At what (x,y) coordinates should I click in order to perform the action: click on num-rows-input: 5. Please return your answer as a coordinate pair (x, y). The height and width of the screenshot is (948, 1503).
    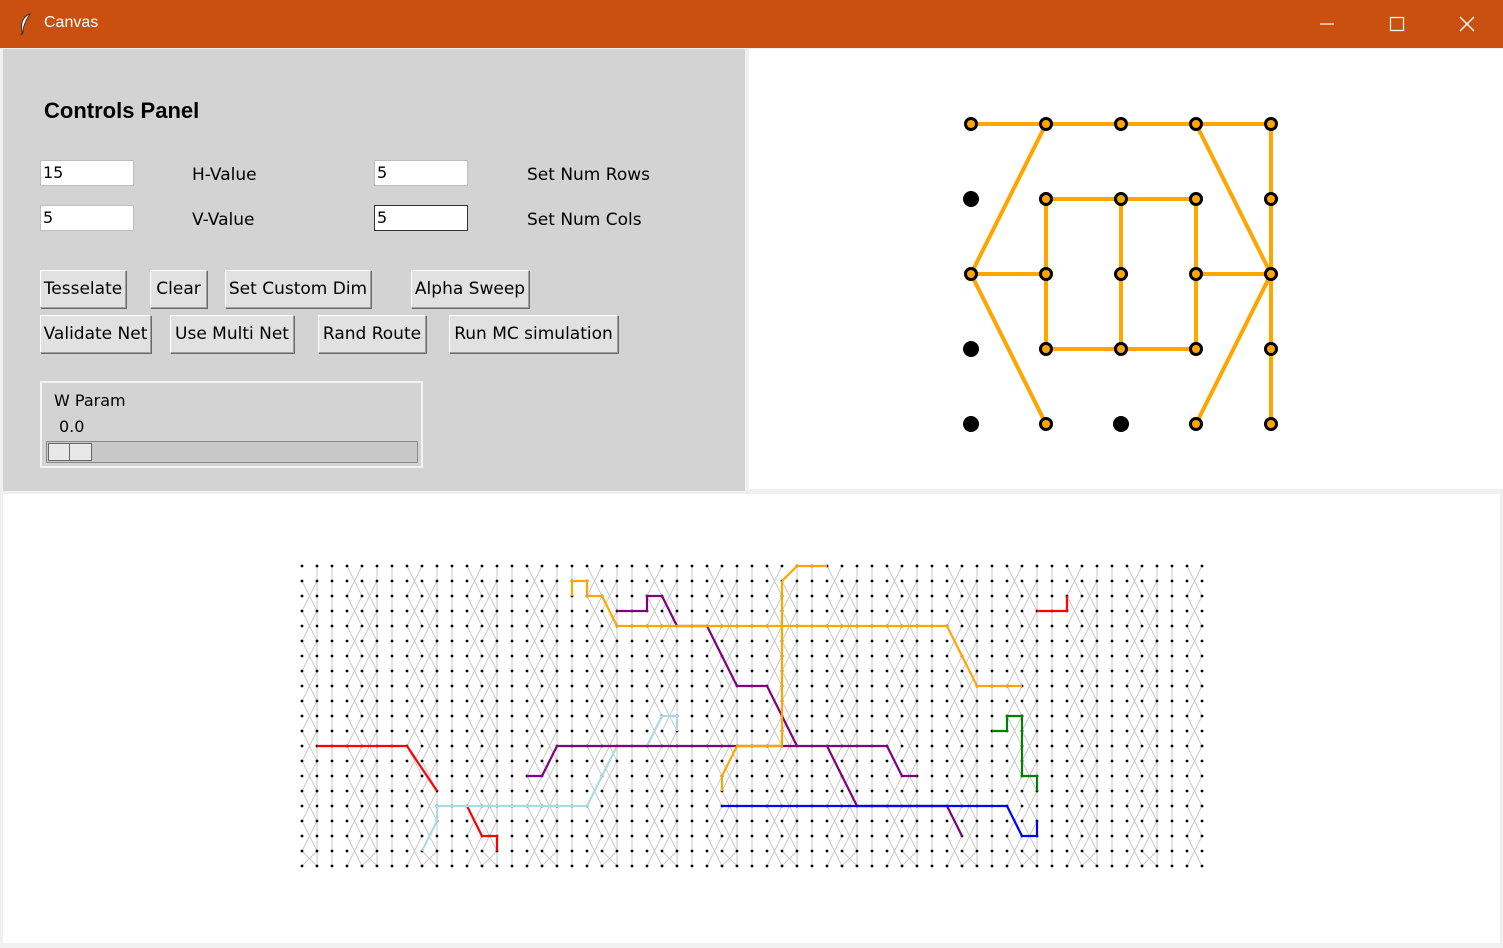
    Looking at the image, I should click on (421, 173).